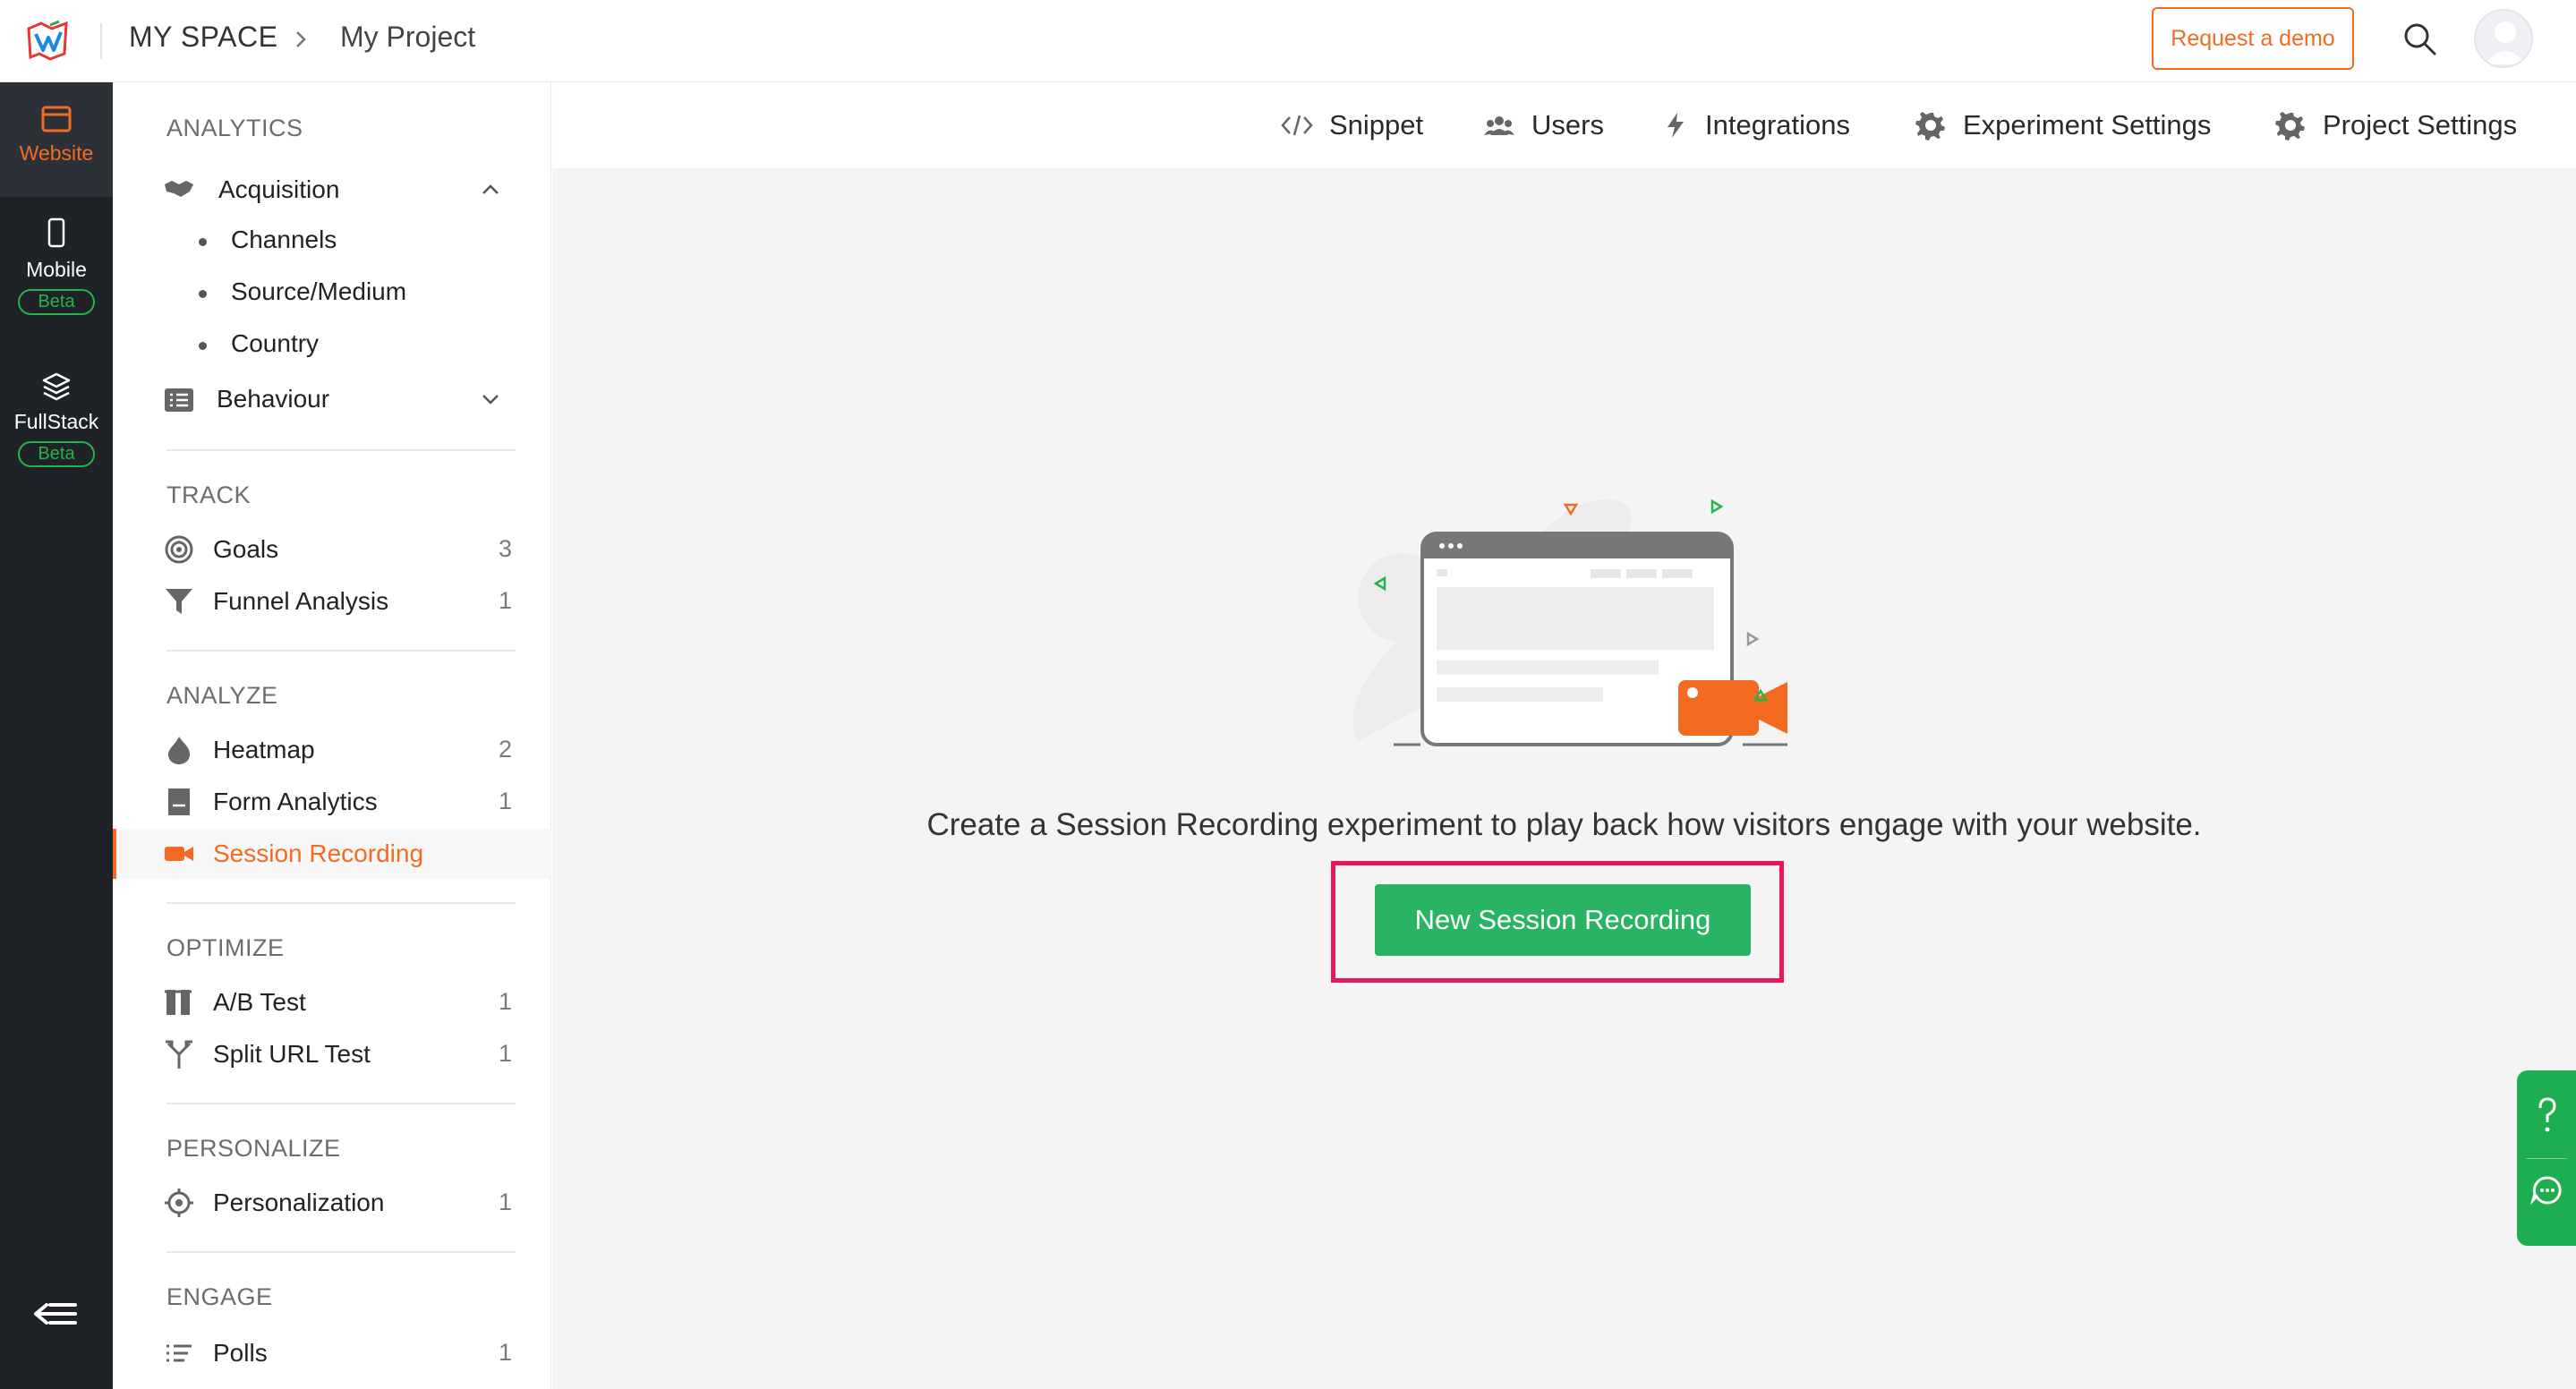  I want to click on handshake-icon, so click(179, 189).